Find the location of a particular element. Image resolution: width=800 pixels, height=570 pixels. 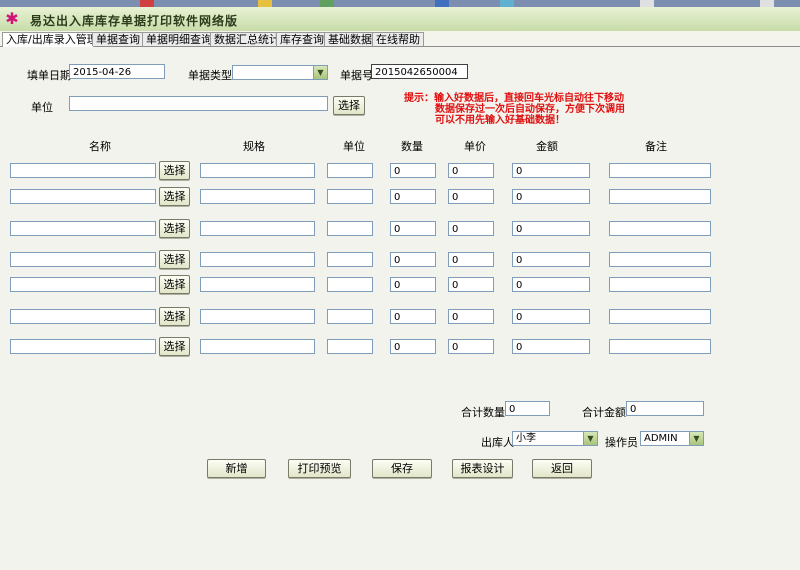

save-button: 保存 is located at coordinates (402, 468).